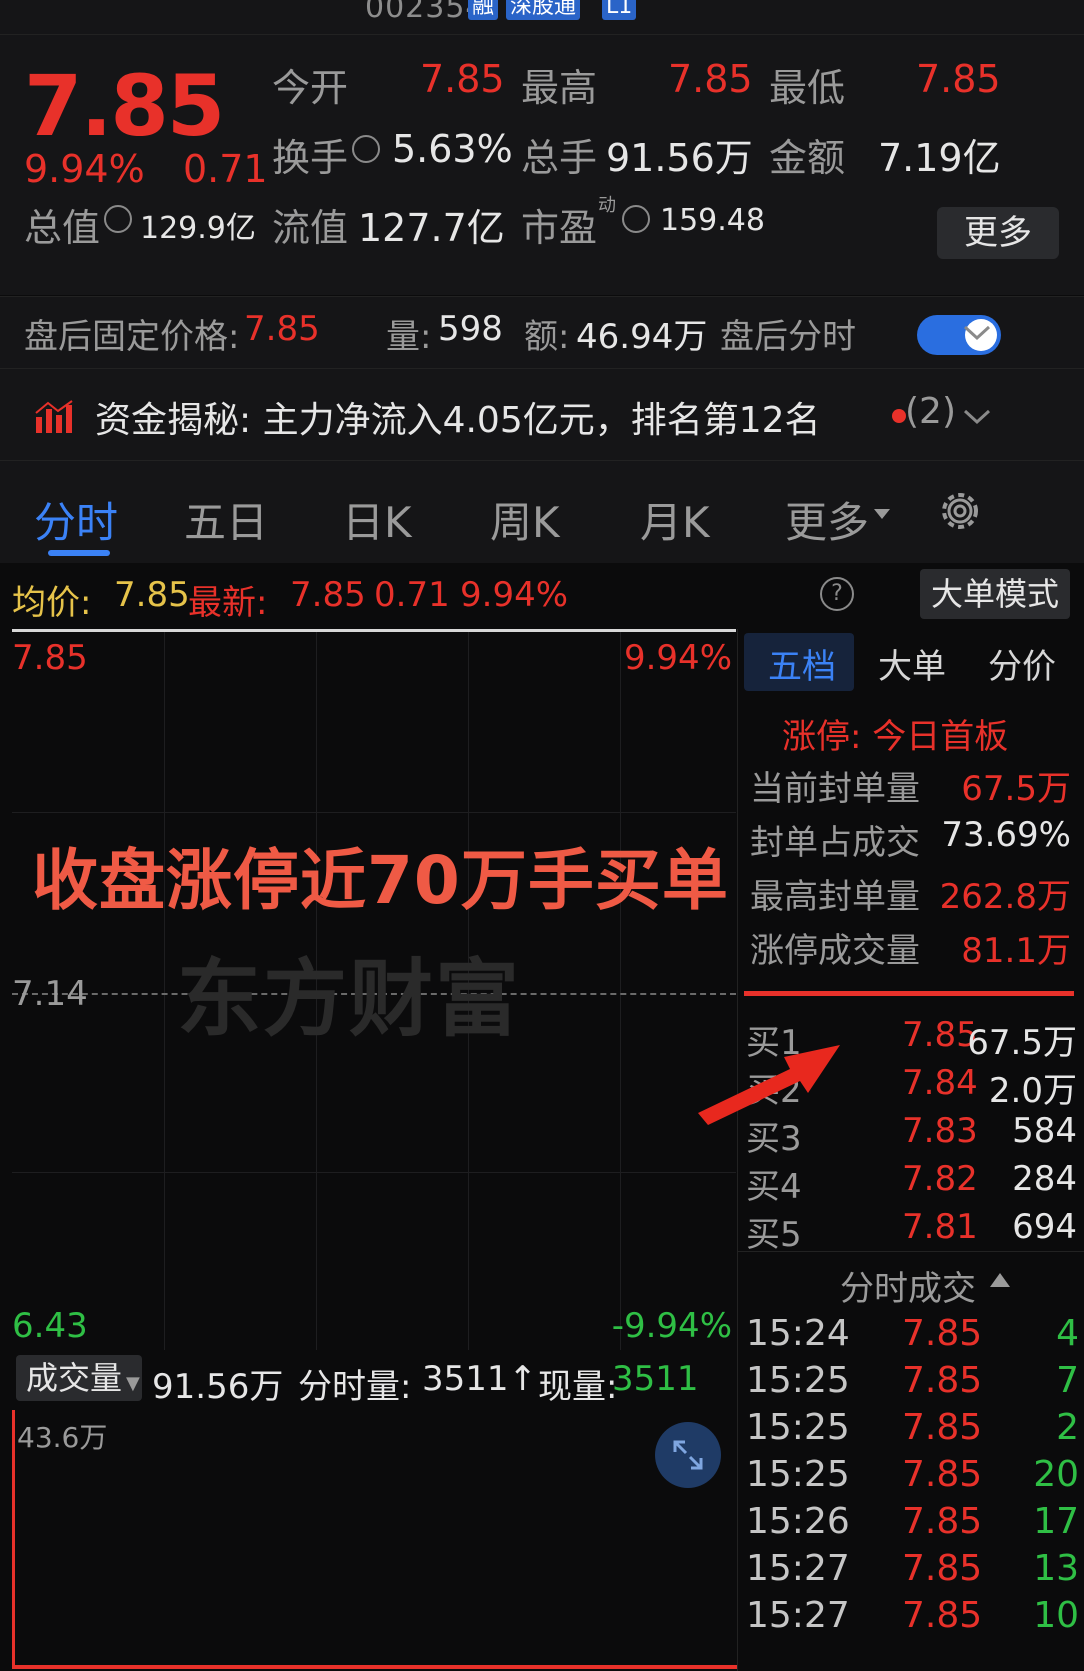 The width and height of the screenshot is (1084, 1671). I want to click on volume-header: 成交量 ▼ 91.56万 分时量: 3511↑ 现量: 3511, so click(374, 1377).